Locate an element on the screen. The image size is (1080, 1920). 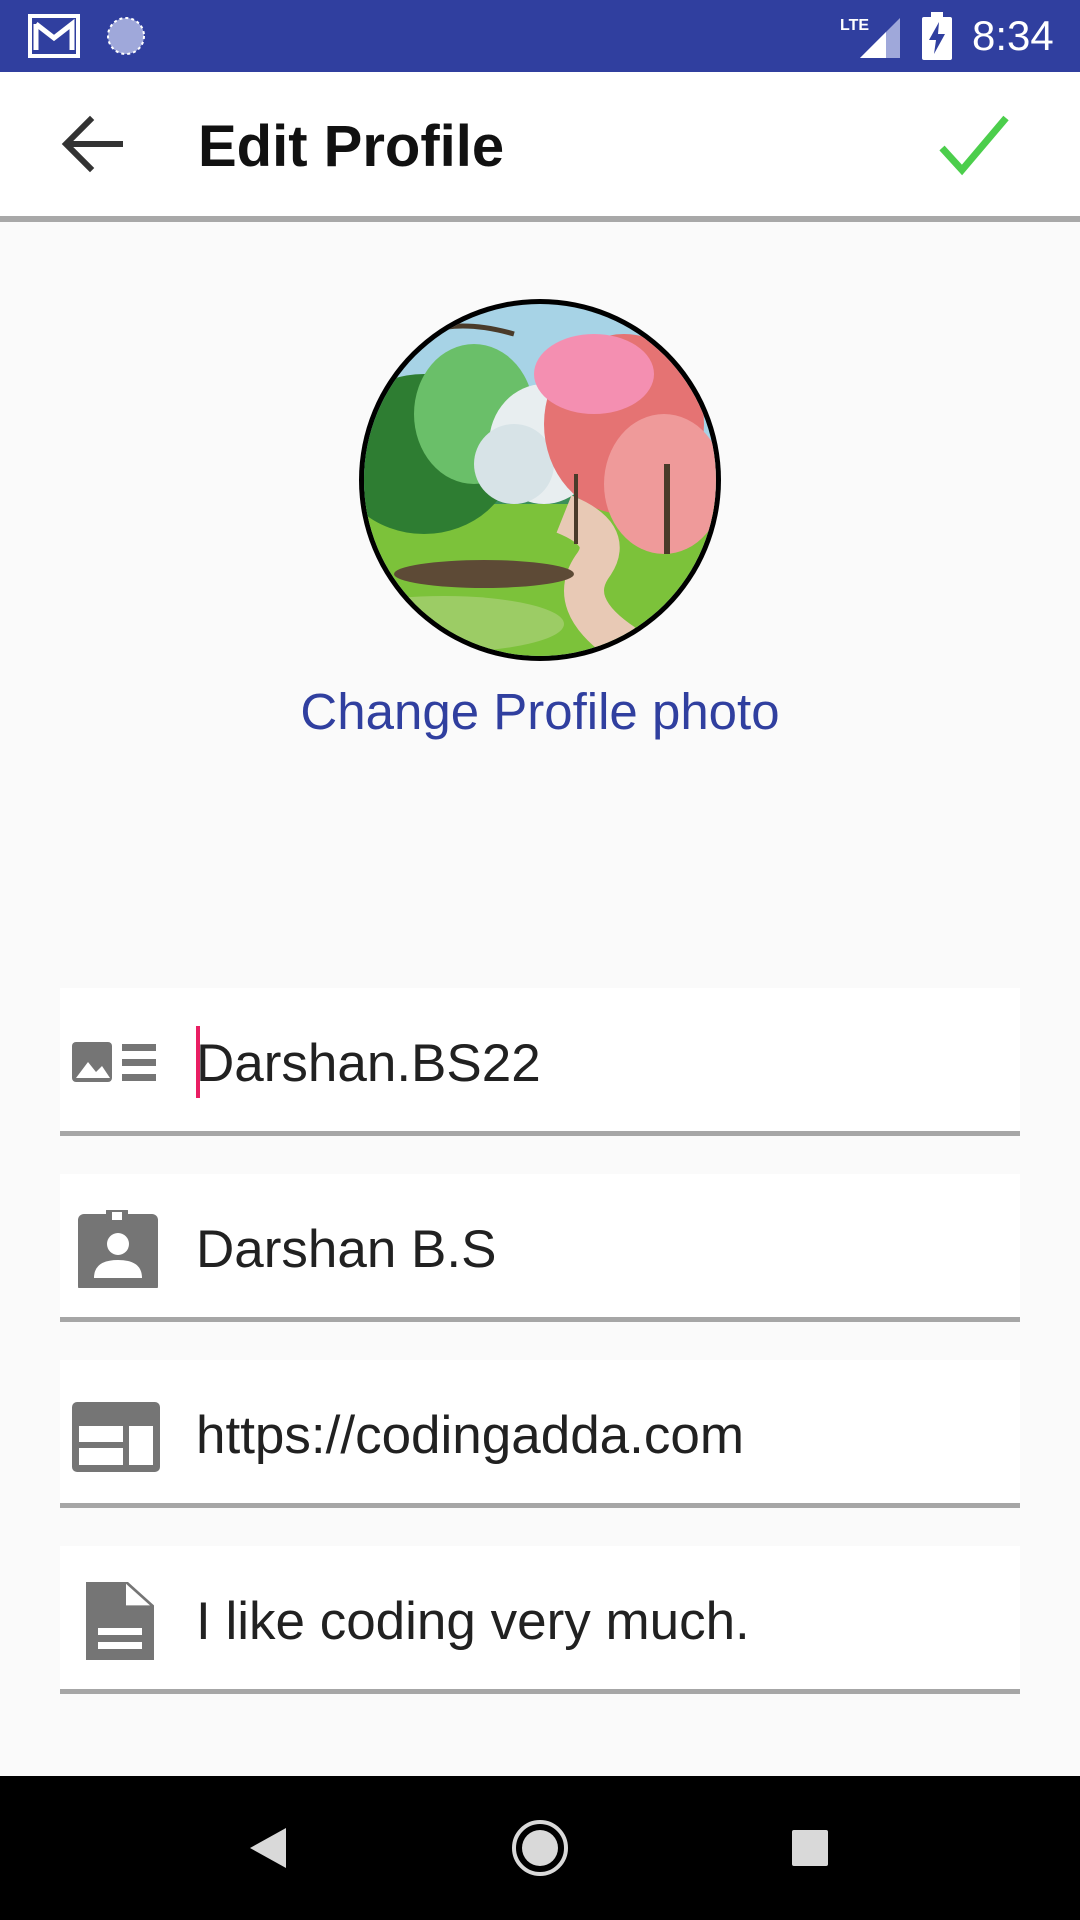
page-title: Edit Profile is located at coordinates (351, 146).